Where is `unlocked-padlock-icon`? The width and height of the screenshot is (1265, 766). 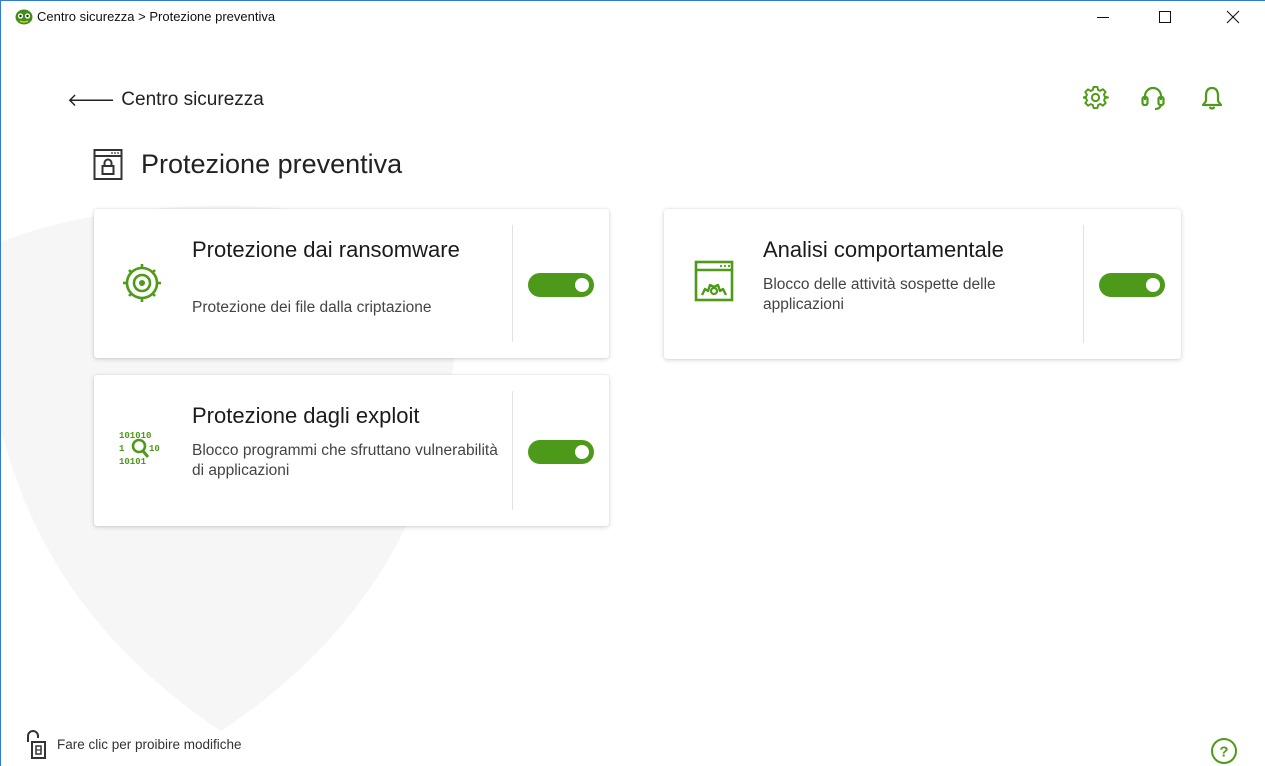 unlocked-padlock-icon is located at coordinates (36, 744).